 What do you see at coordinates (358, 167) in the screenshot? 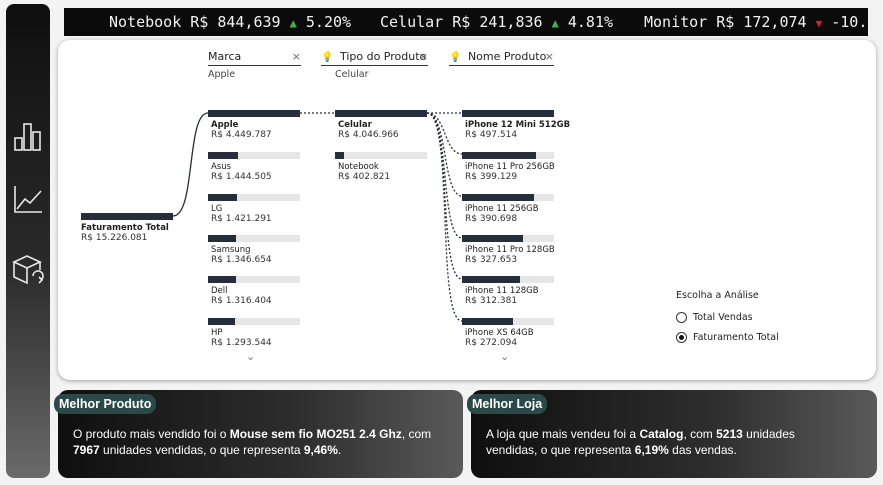
I see `node-label: Notebook` at bounding box center [358, 167].